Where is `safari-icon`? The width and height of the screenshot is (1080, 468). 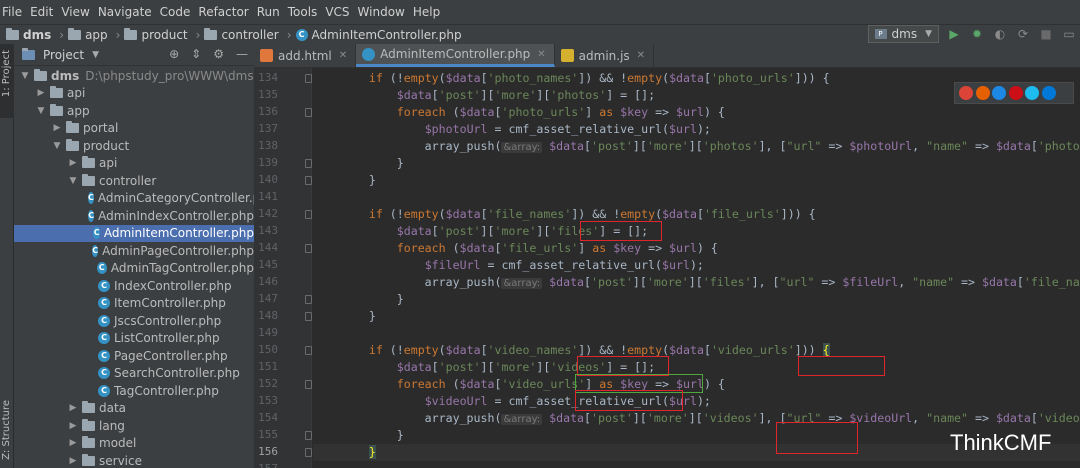 safari-icon is located at coordinates (999, 93).